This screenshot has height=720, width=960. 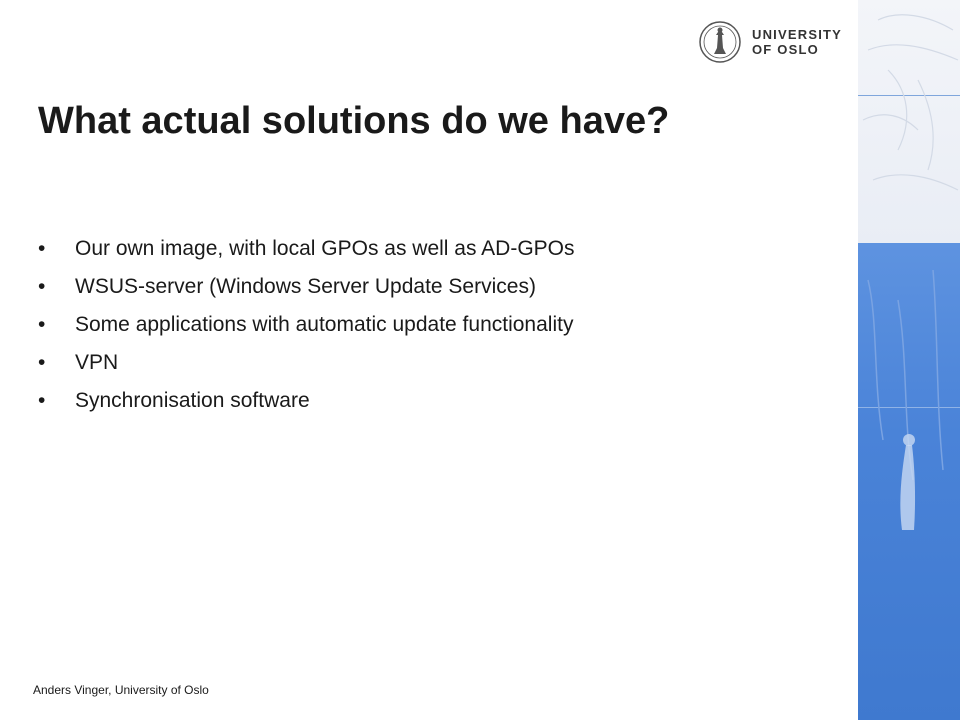 I want to click on footer-author: Anders Vinger, University of Oslo, so click(x=121, y=690).